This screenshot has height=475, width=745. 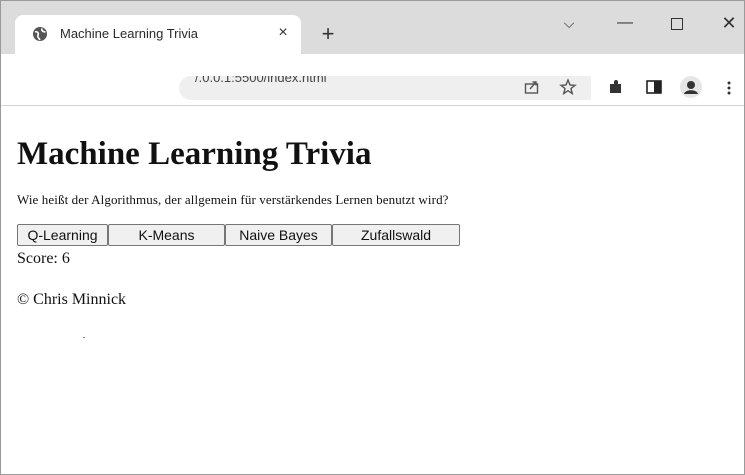 What do you see at coordinates (396, 235) in the screenshot?
I see `answer-button-zufallswald: Zufallswald` at bounding box center [396, 235].